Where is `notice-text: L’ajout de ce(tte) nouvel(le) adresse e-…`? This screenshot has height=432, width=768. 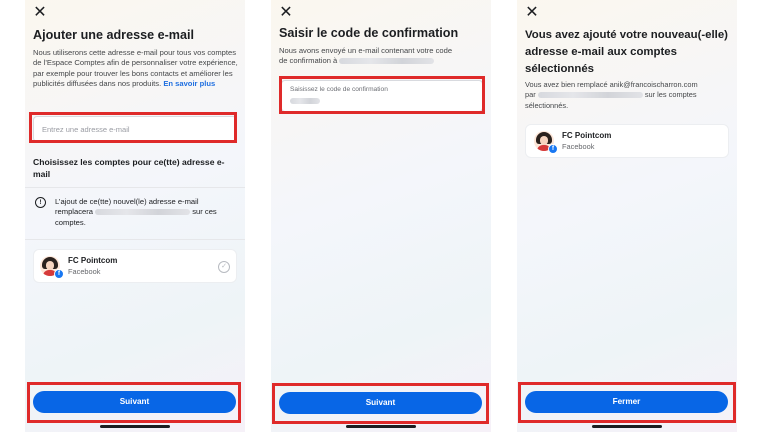
notice-text: L’ajout de ce(tte) nouvel(le) adresse e-… is located at coordinates (145, 212).